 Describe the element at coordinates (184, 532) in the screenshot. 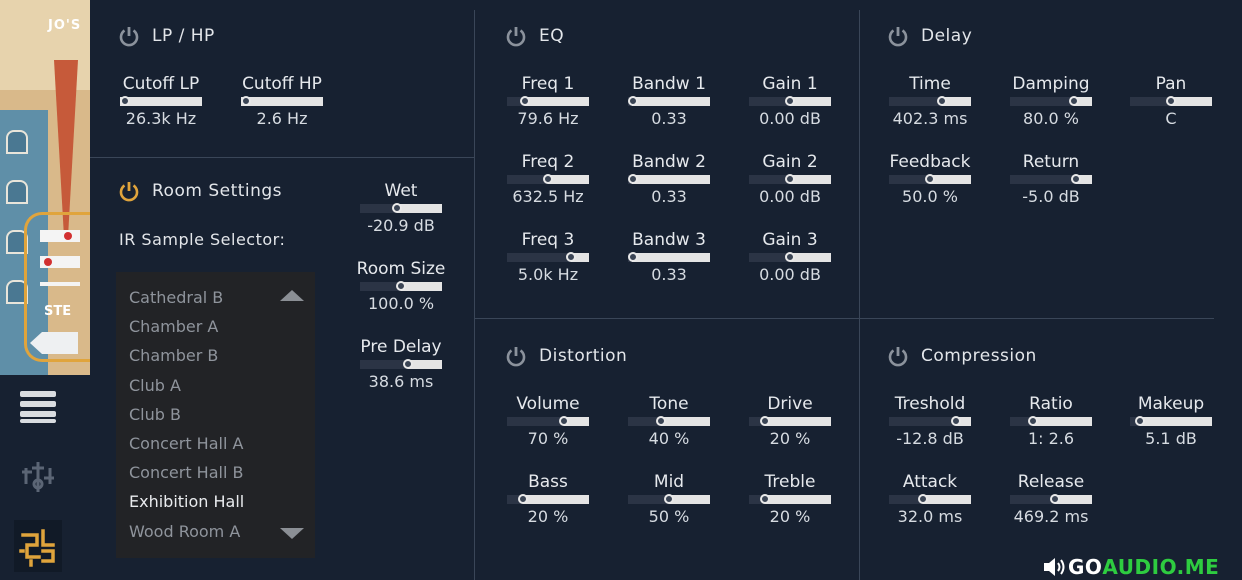

I see `ir-sample-item: Wood Room A` at that location.